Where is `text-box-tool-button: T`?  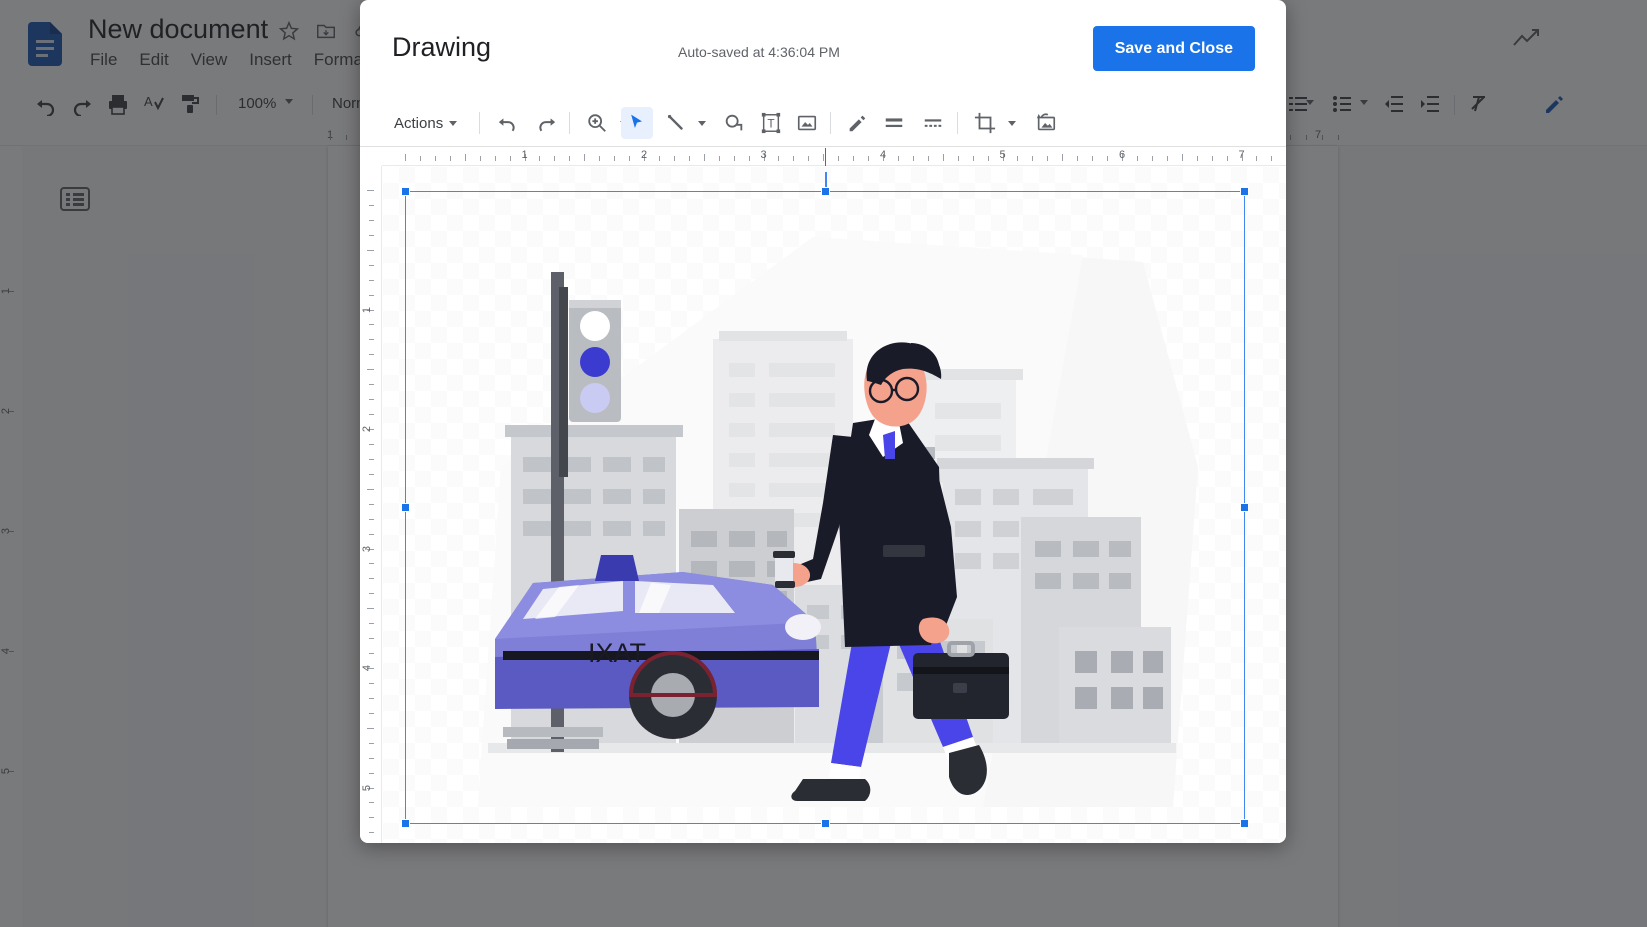
text-box-tool-button: T is located at coordinates (771, 123).